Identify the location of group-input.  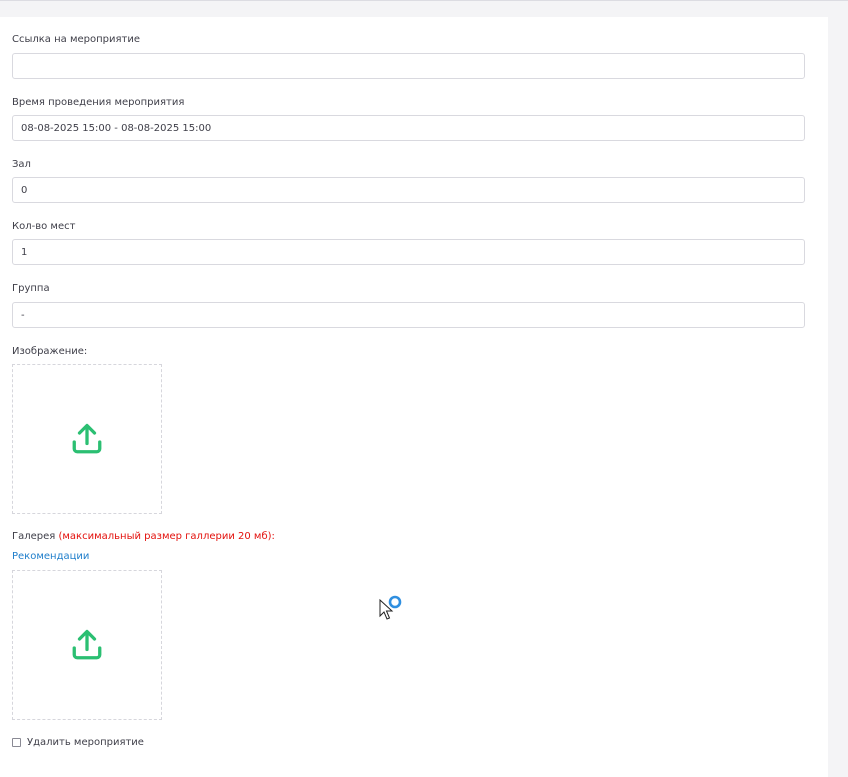
(408, 315).